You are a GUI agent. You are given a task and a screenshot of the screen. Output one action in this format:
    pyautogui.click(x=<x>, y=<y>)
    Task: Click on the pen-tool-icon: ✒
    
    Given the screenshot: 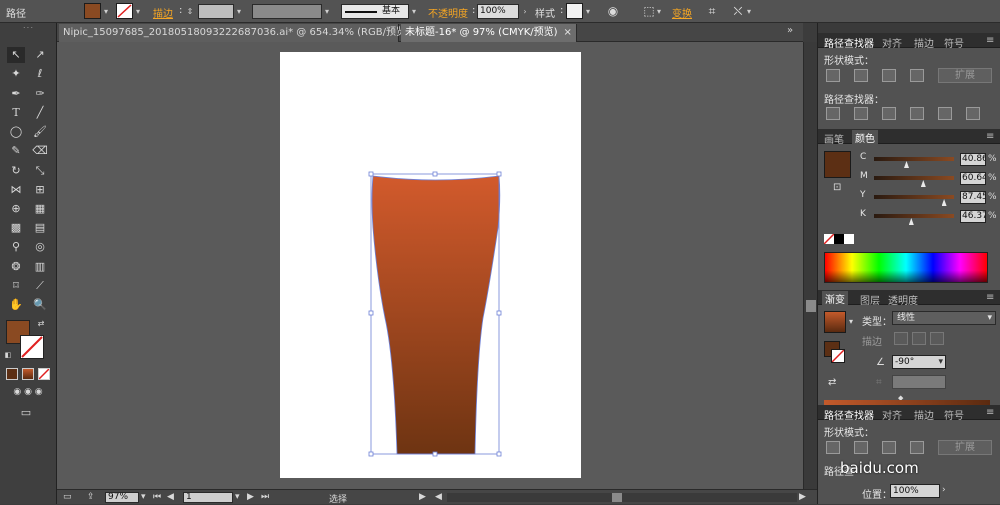 What is the action you would take?
    pyautogui.click(x=16, y=94)
    